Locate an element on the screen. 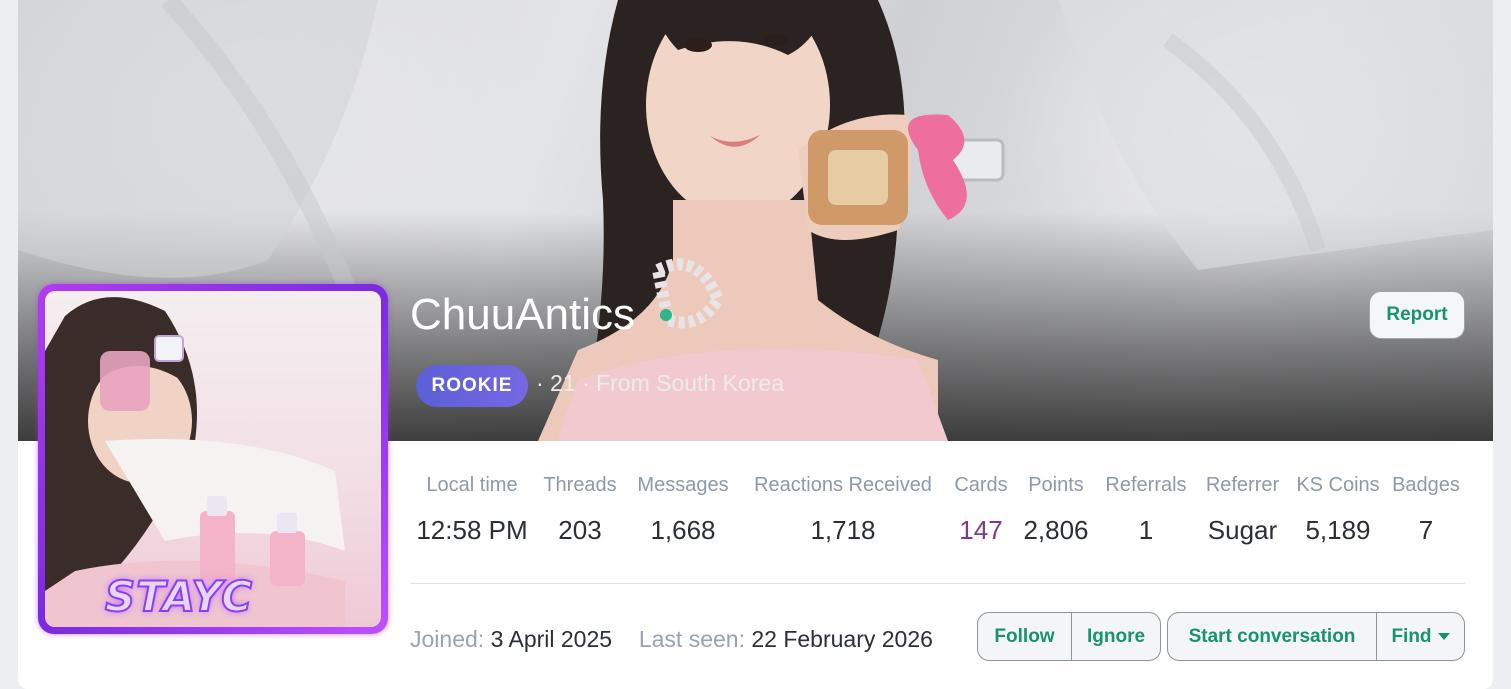 This screenshot has height=689, width=1511. stat-label: Points is located at coordinates (1056, 485).